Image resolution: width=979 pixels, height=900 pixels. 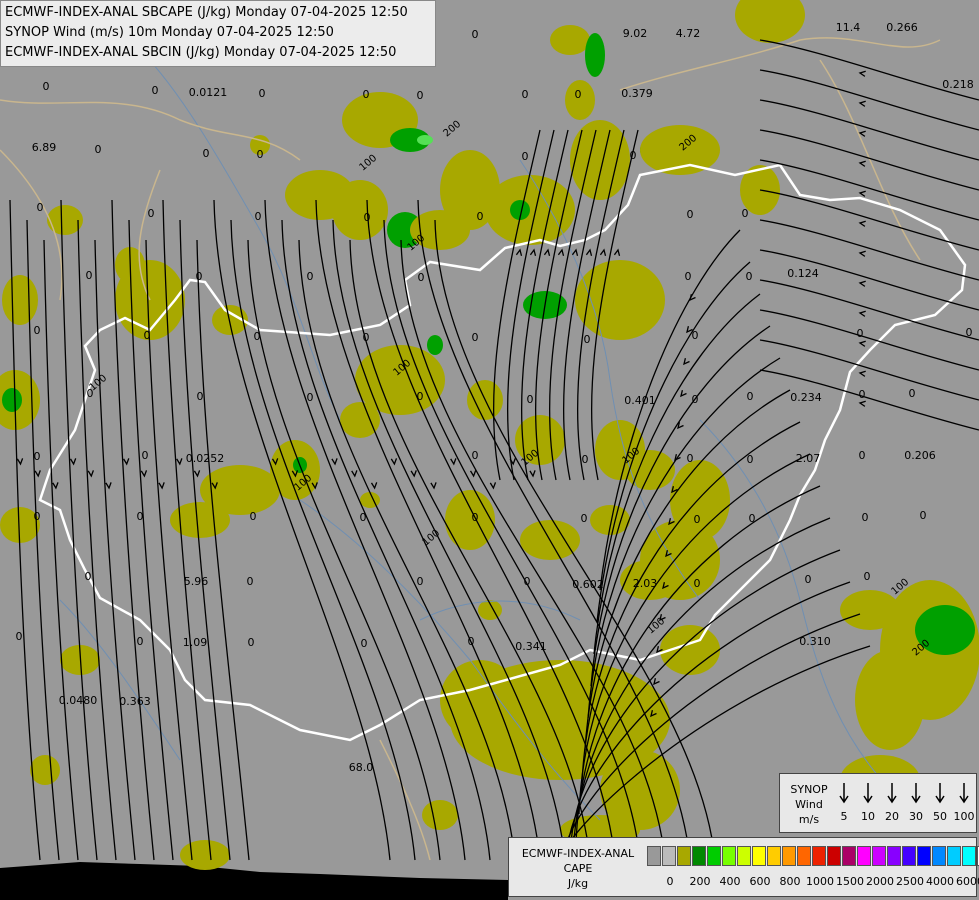 What do you see at coordinates (806, 397) in the screenshot?
I see `station-value: 0.234` at bounding box center [806, 397].